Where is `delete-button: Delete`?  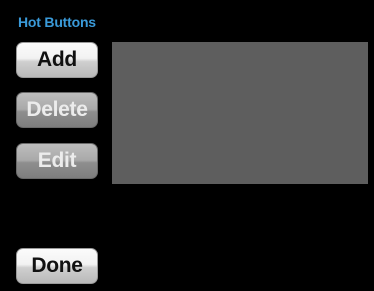
delete-button: Delete is located at coordinates (57, 110).